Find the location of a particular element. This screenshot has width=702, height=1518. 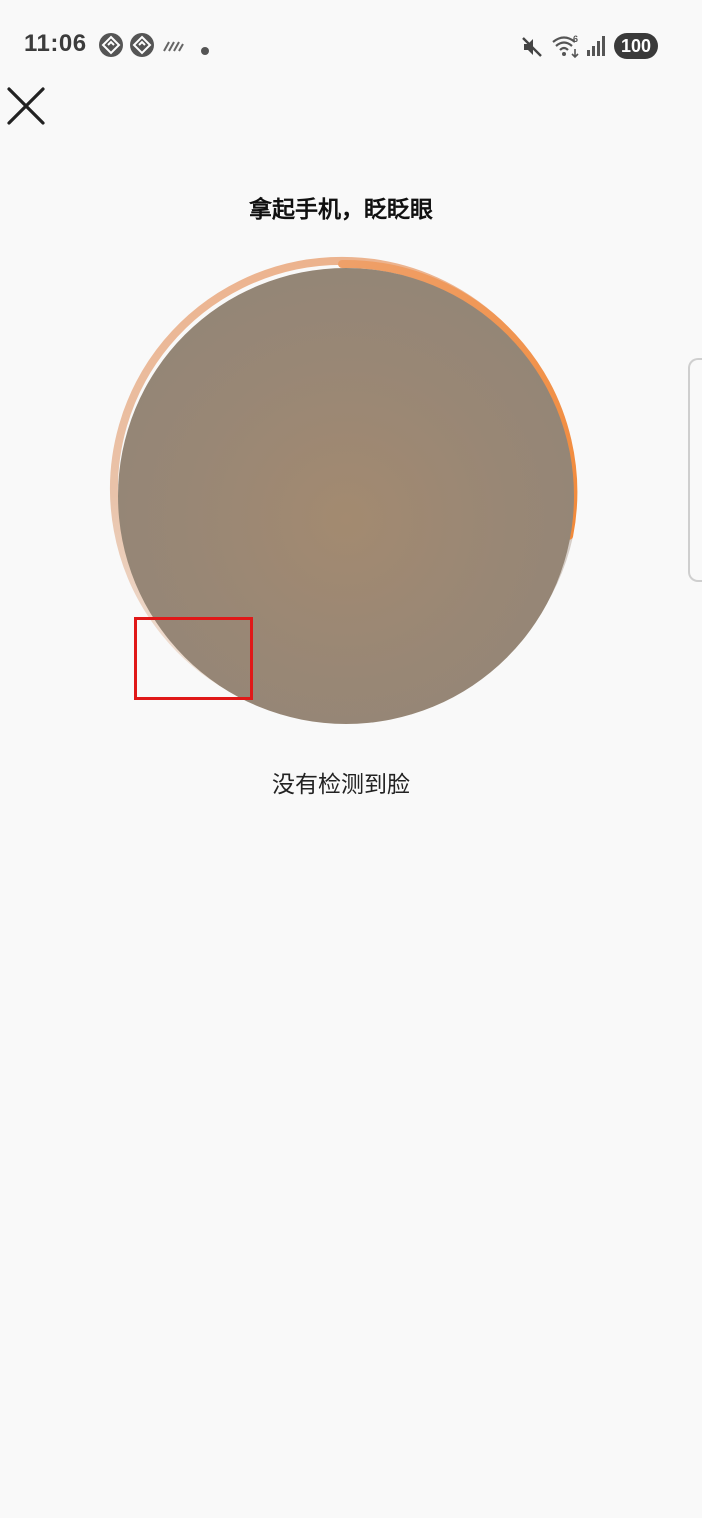

close-button is located at coordinates (26, 106).